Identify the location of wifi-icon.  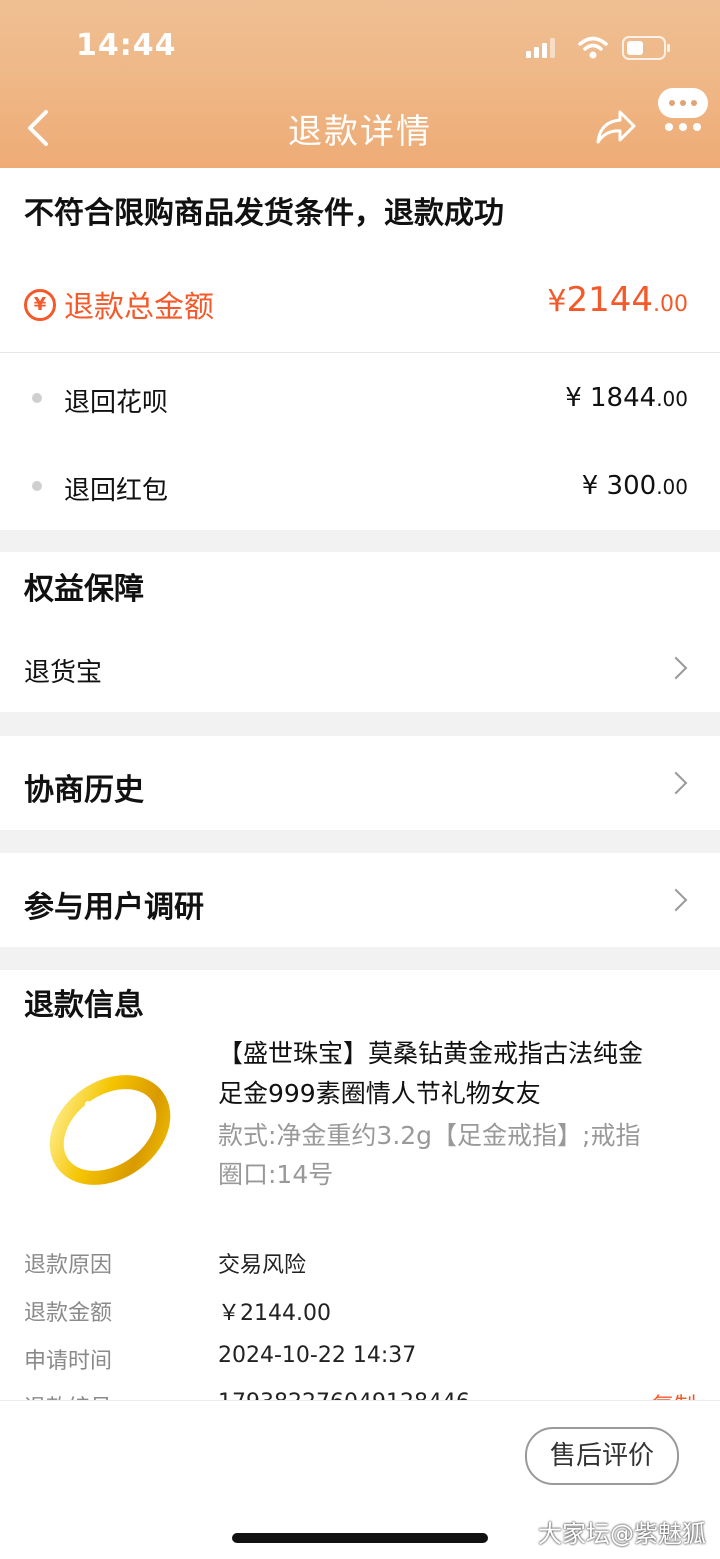
(593, 47).